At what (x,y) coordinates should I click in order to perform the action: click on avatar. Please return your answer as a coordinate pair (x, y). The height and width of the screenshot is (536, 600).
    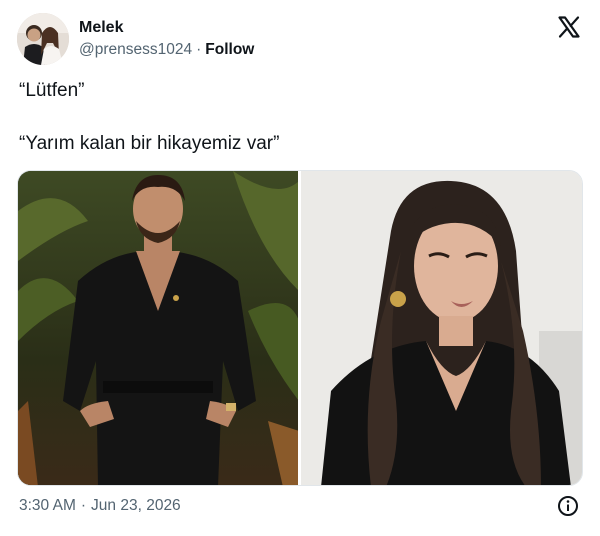
    Looking at the image, I should click on (43, 39).